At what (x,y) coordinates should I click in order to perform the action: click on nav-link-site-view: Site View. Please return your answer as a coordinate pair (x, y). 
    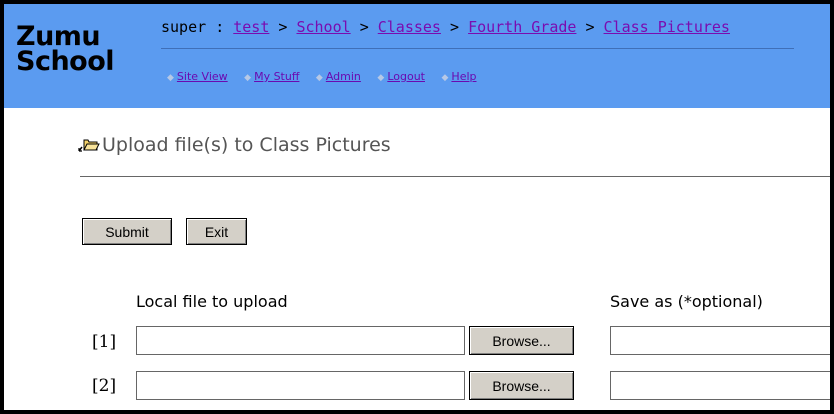
    Looking at the image, I should click on (202, 76).